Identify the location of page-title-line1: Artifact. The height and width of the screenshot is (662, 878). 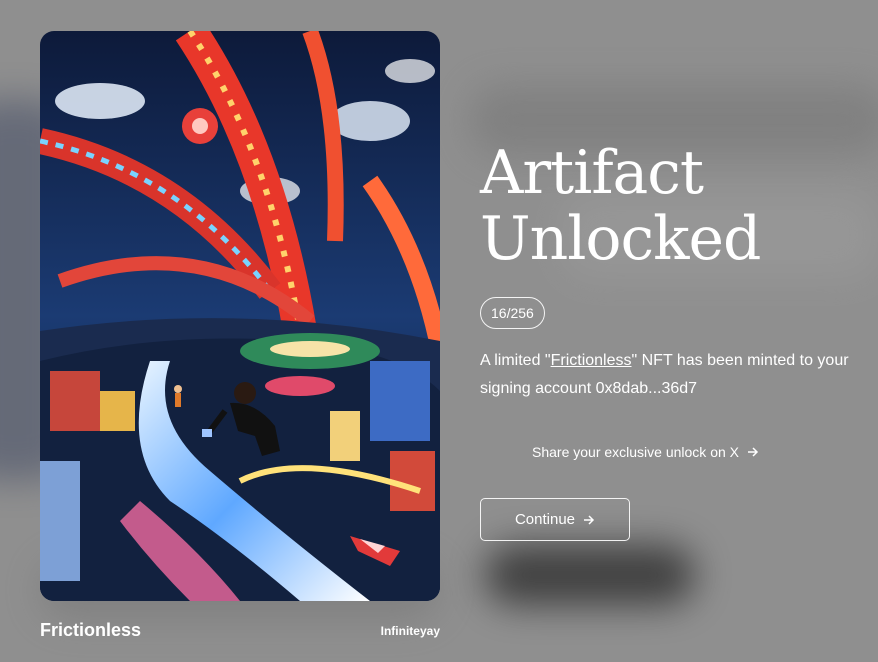
(592, 173).